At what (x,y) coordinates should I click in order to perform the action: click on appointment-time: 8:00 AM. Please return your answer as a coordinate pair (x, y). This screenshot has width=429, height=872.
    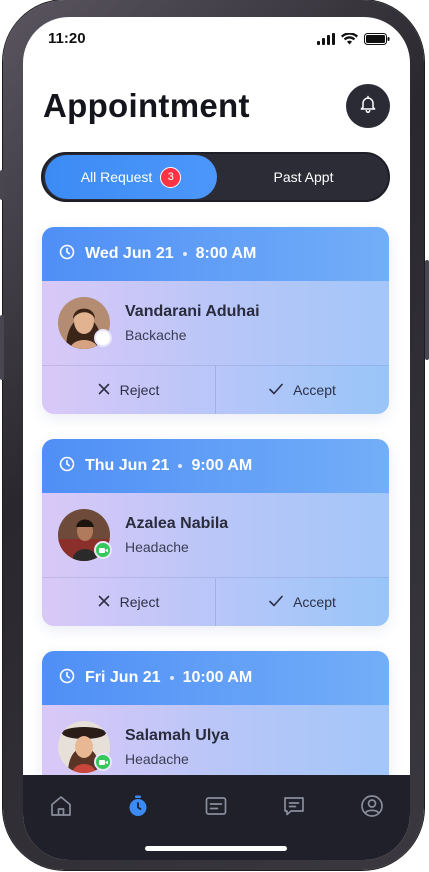
    Looking at the image, I should click on (226, 253).